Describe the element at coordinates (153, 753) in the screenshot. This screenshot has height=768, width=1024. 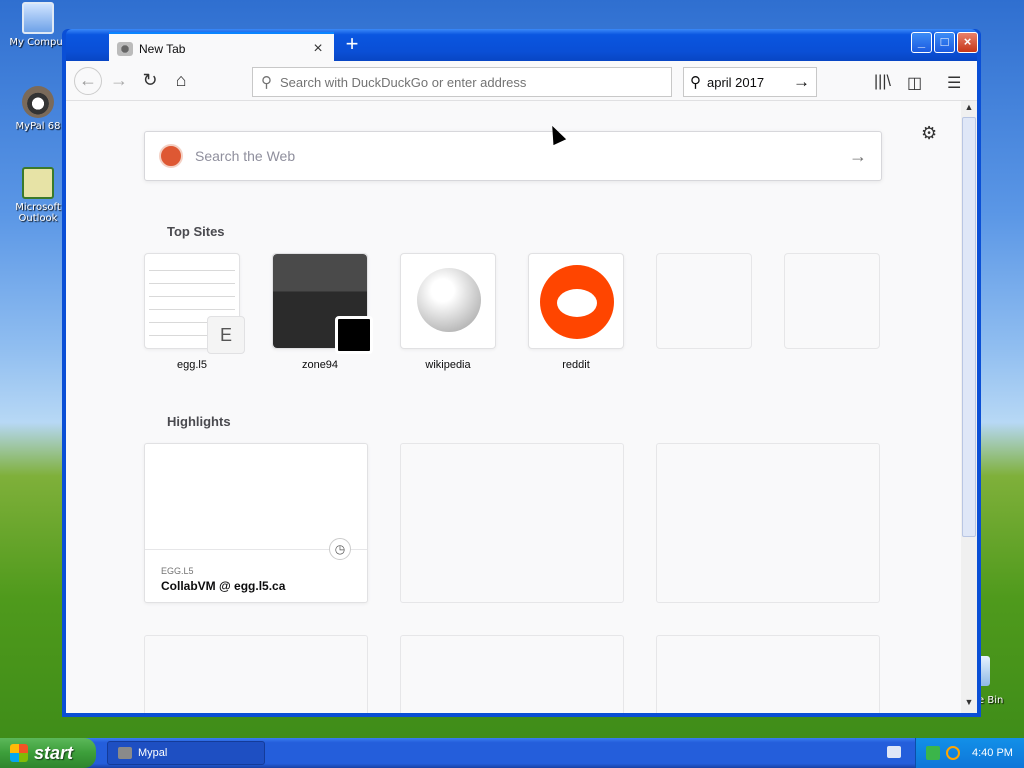
I see `taskbar-item-label: Mypal` at that location.